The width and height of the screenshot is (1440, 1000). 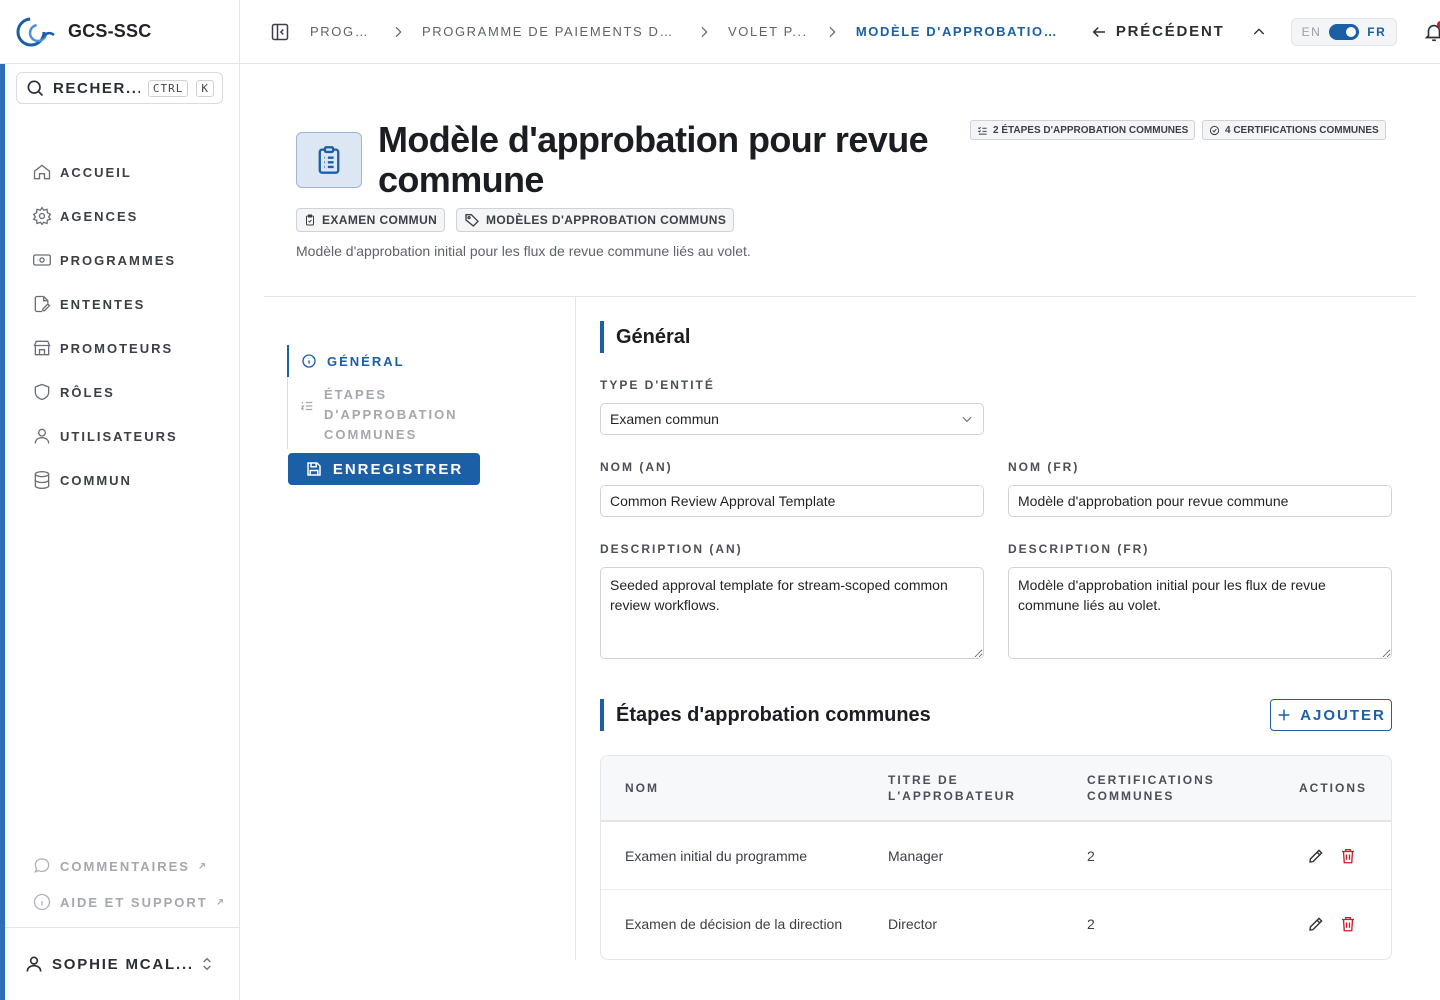 What do you see at coordinates (329, 160) in the screenshot?
I see `clipboard-icon` at bounding box center [329, 160].